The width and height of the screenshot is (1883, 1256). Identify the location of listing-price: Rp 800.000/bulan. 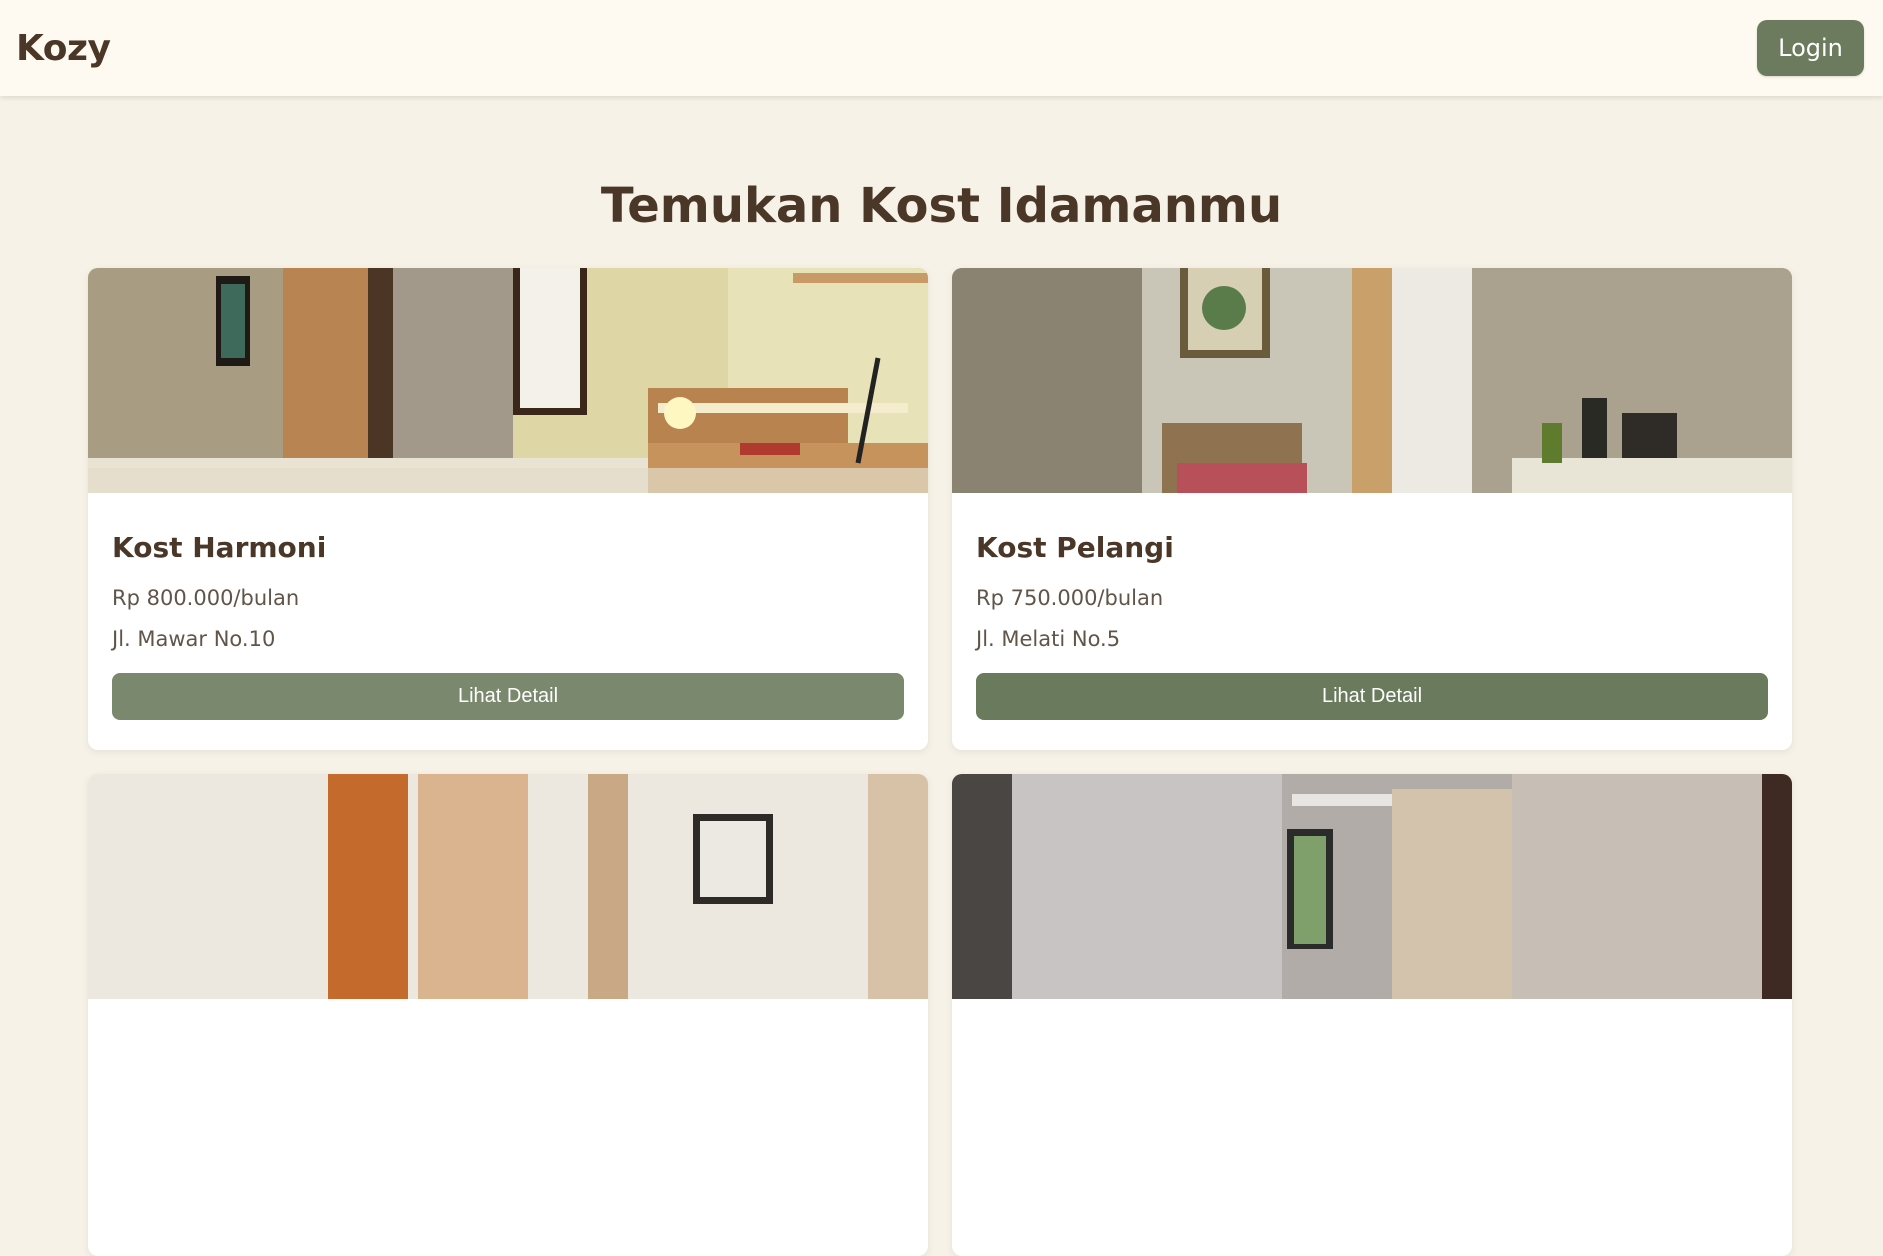
(206, 598).